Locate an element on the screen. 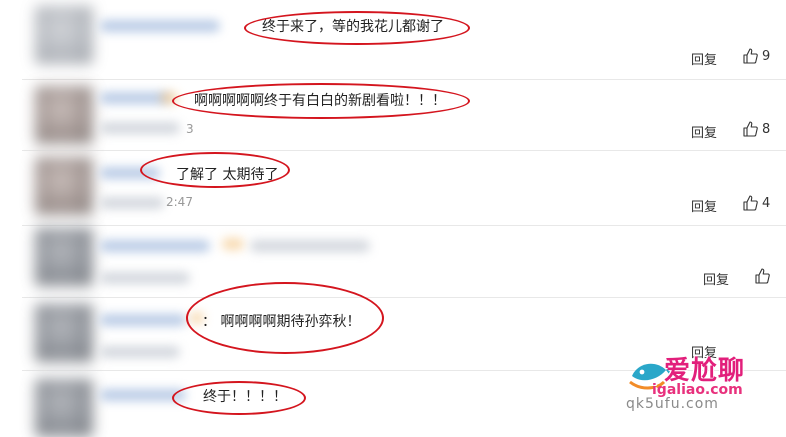 This screenshot has height=437, width=786. like-count: 4 is located at coordinates (766, 203).